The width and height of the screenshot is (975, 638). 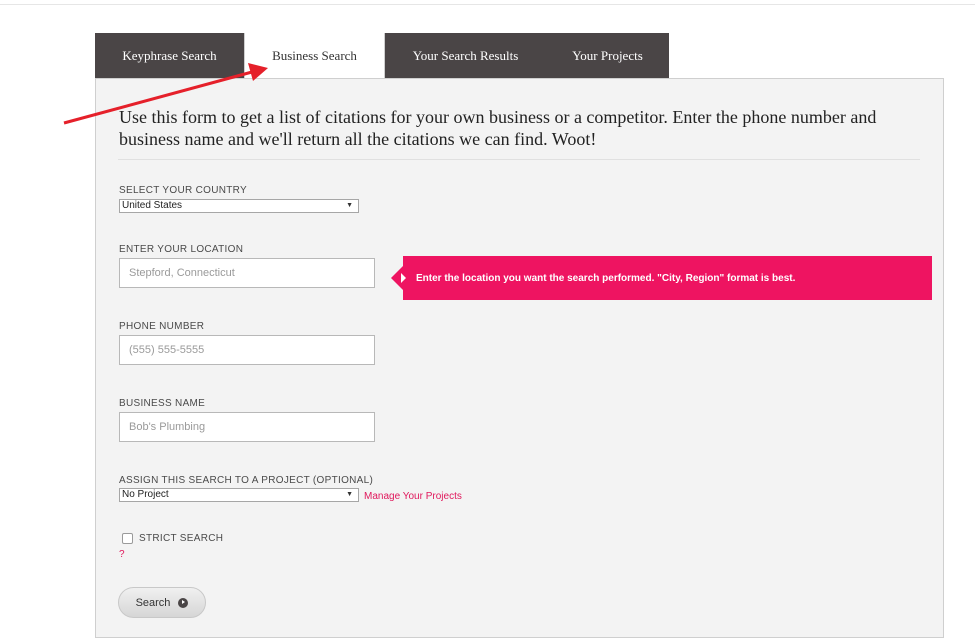 I want to click on location-input, so click(x=247, y=273).